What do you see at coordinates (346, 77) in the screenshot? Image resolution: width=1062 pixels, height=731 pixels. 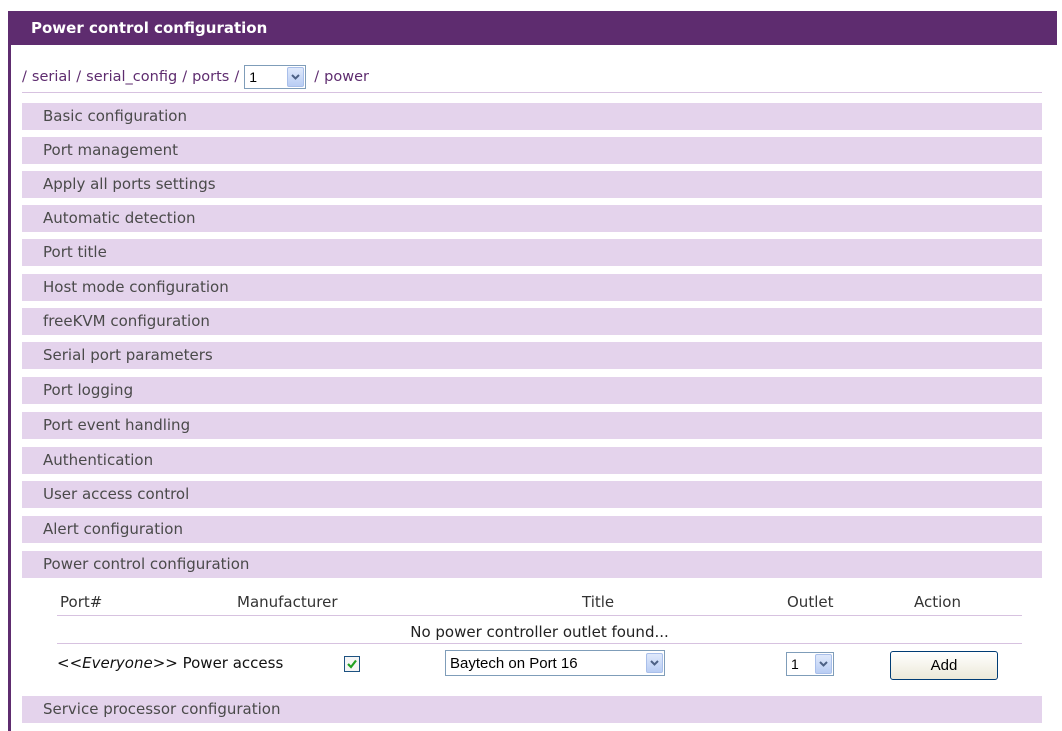 I see `breadcrumb-power: power` at bounding box center [346, 77].